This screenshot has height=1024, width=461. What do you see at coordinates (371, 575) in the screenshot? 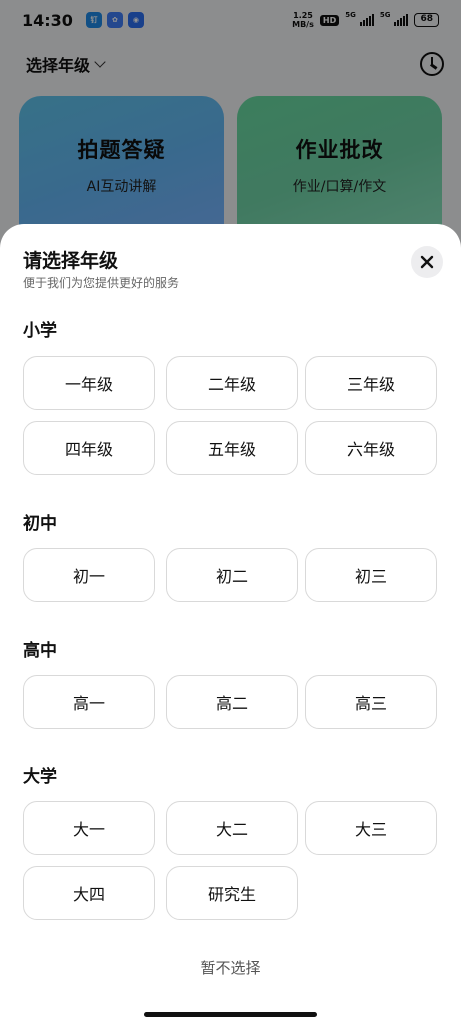
I see `grade-button-junior-3: 初三` at bounding box center [371, 575].